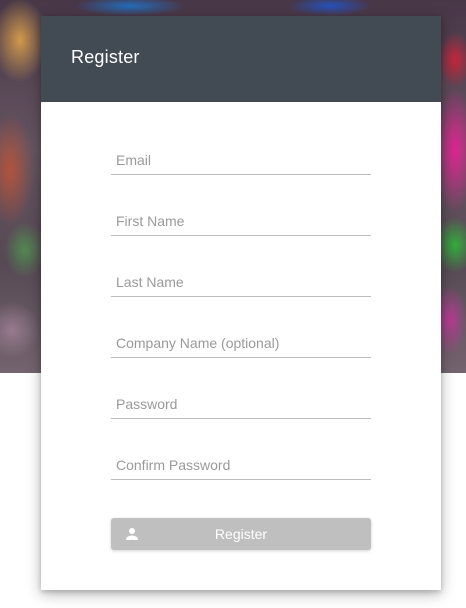 The height and width of the screenshot is (608, 466). I want to click on last-name-input, so click(240, 282).